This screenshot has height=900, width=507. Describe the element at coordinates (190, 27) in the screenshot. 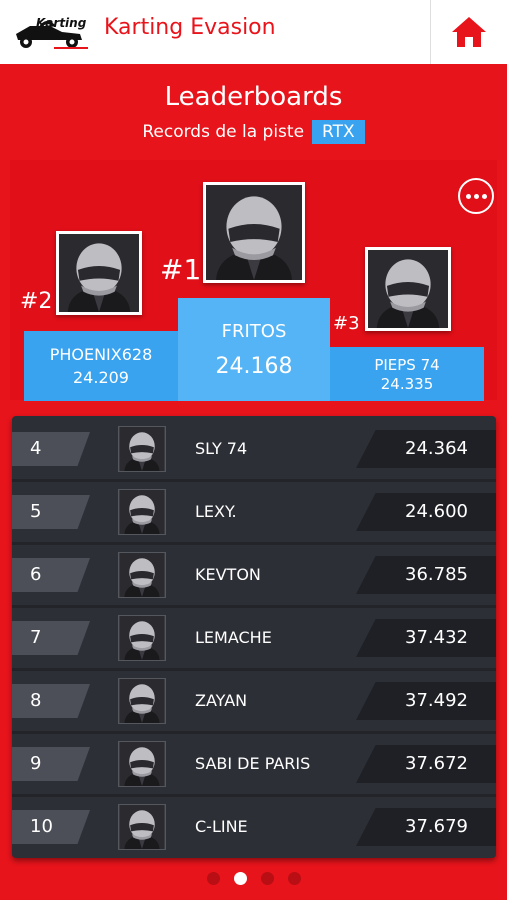

I see `app-title: Karting Evasion` at that location.